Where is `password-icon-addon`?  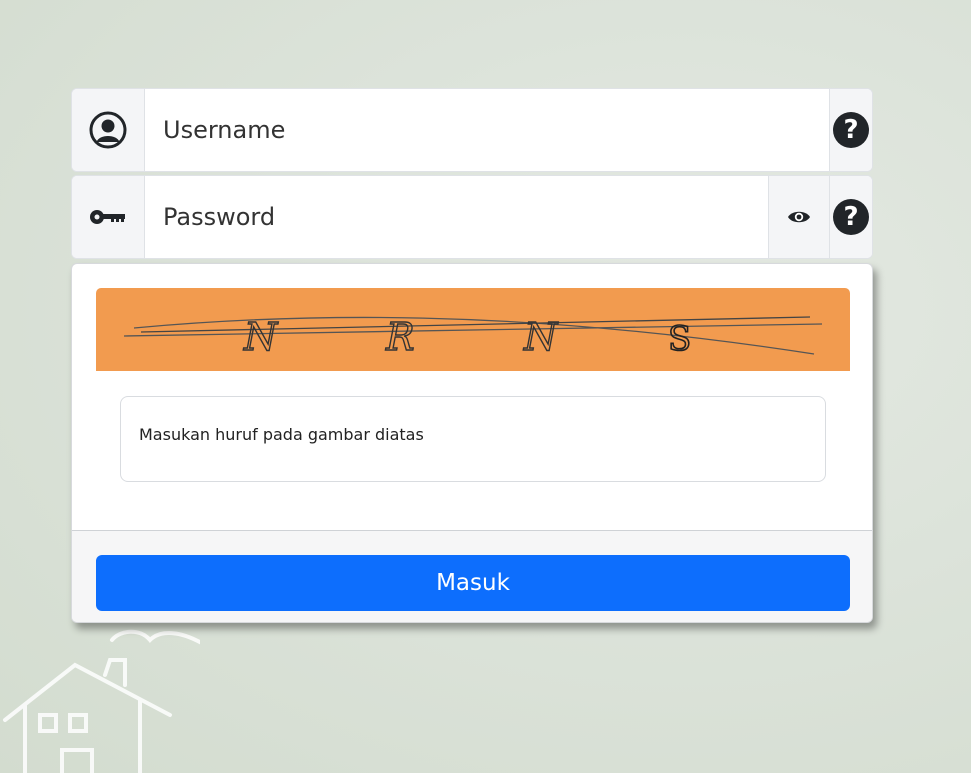
password-icon-addon is located at coordinates (108, 217).